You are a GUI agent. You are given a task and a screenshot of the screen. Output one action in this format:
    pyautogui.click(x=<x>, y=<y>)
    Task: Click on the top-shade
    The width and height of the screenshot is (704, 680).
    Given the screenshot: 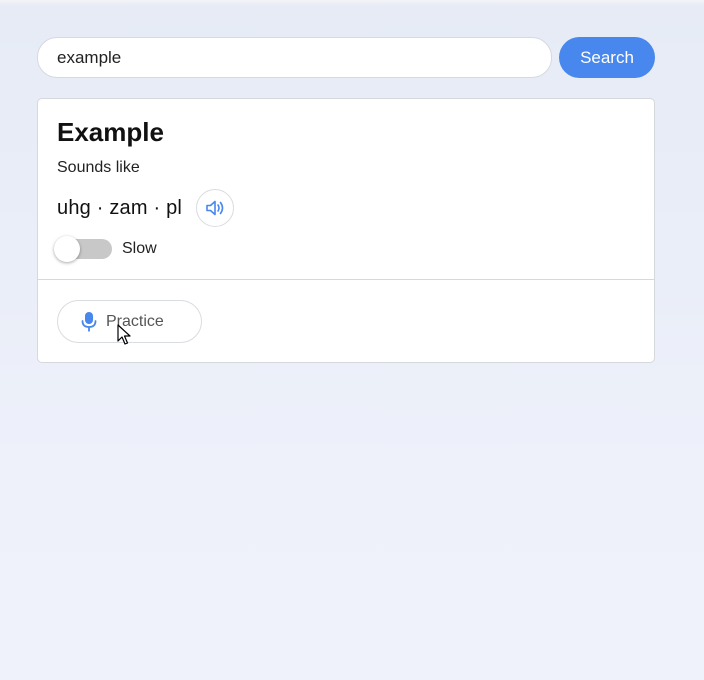 What is the action you would take?
    pyautogui.click(x=352, y=3)
    